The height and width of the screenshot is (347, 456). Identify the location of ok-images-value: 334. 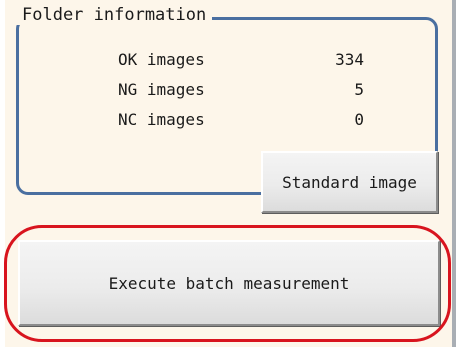
(349, 59).